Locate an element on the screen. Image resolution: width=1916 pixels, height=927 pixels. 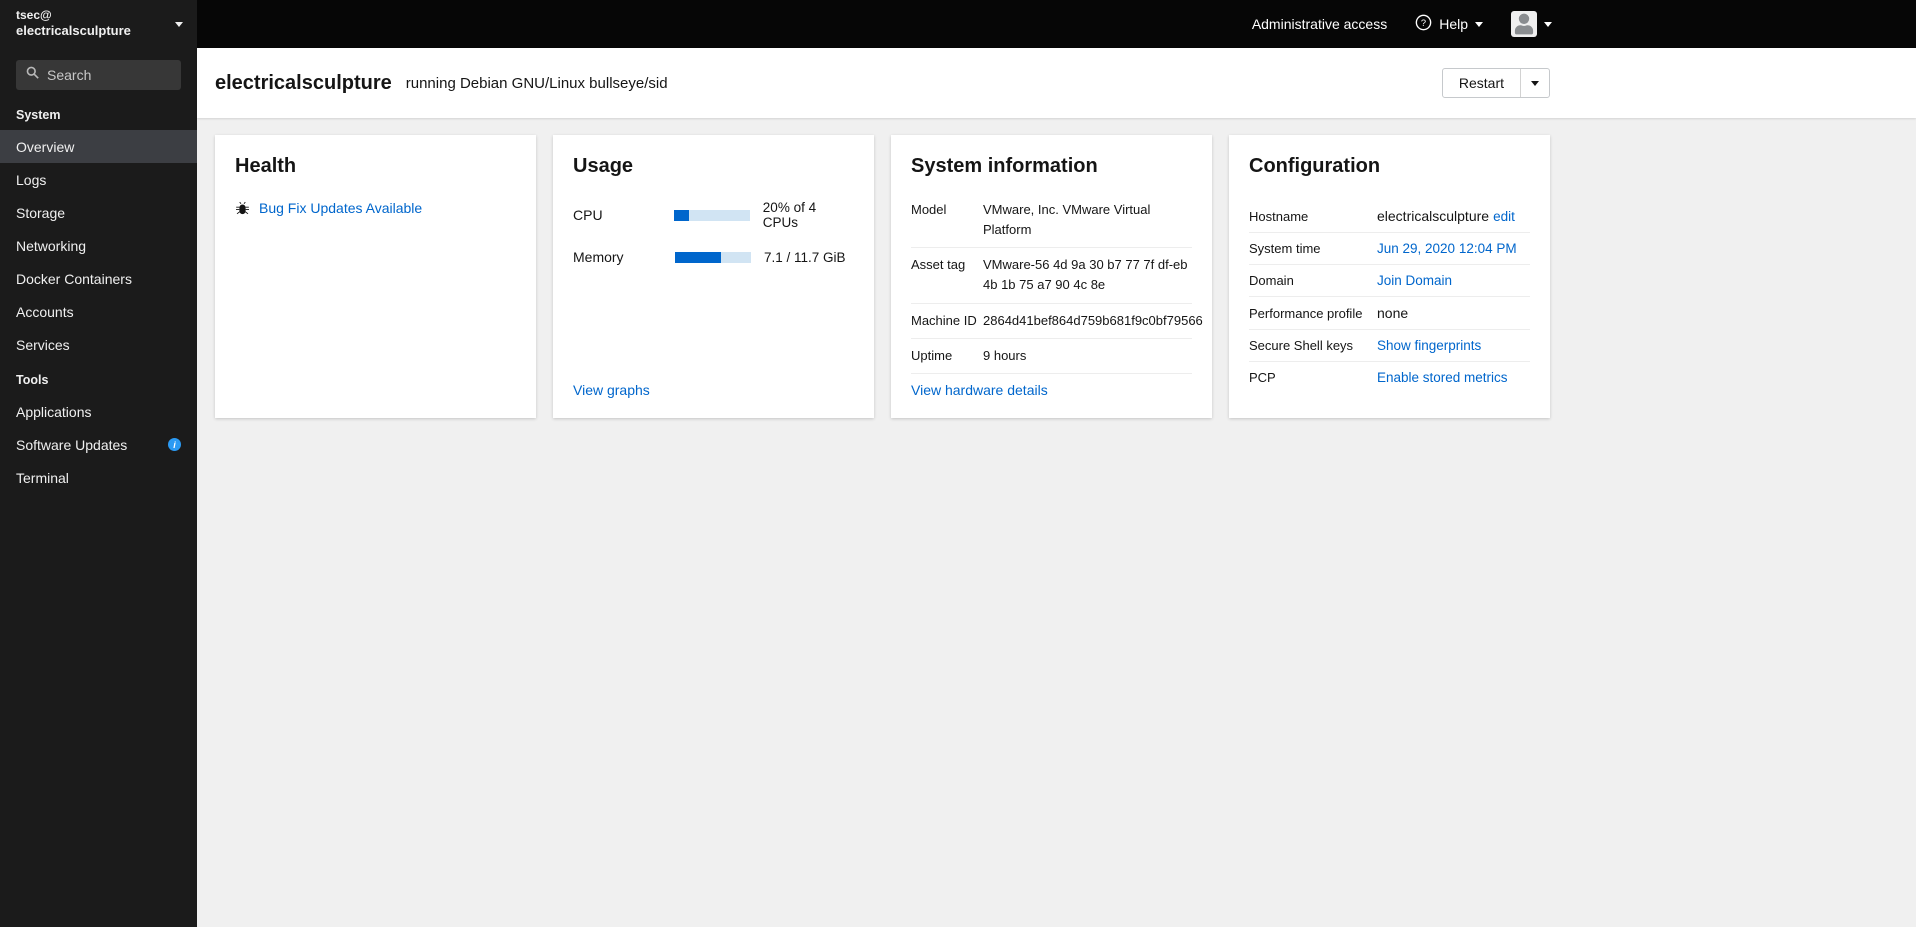
search-box is located at coordinates (98, 75).